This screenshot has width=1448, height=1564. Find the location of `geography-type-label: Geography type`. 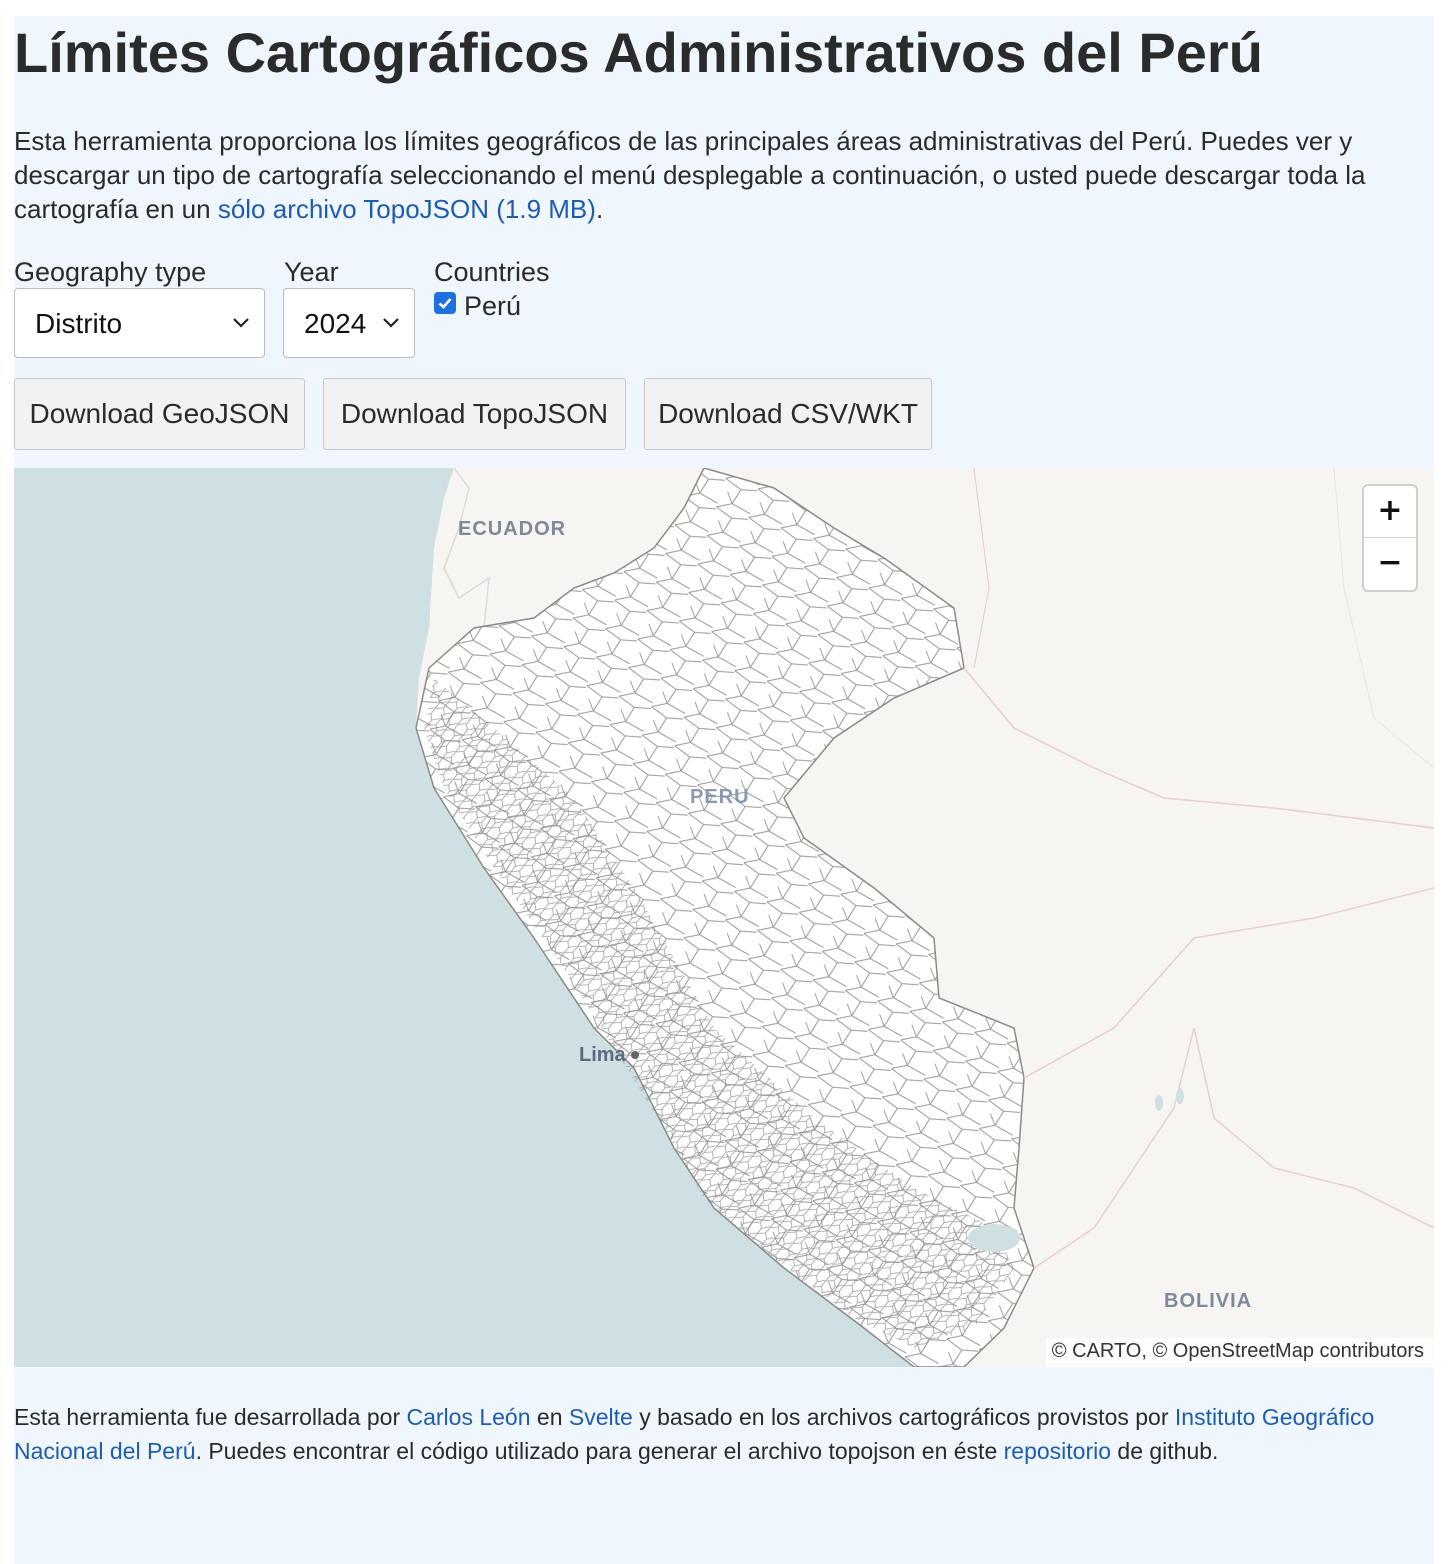

geography-type-label: Geography type is located at coordinates (110, 272).